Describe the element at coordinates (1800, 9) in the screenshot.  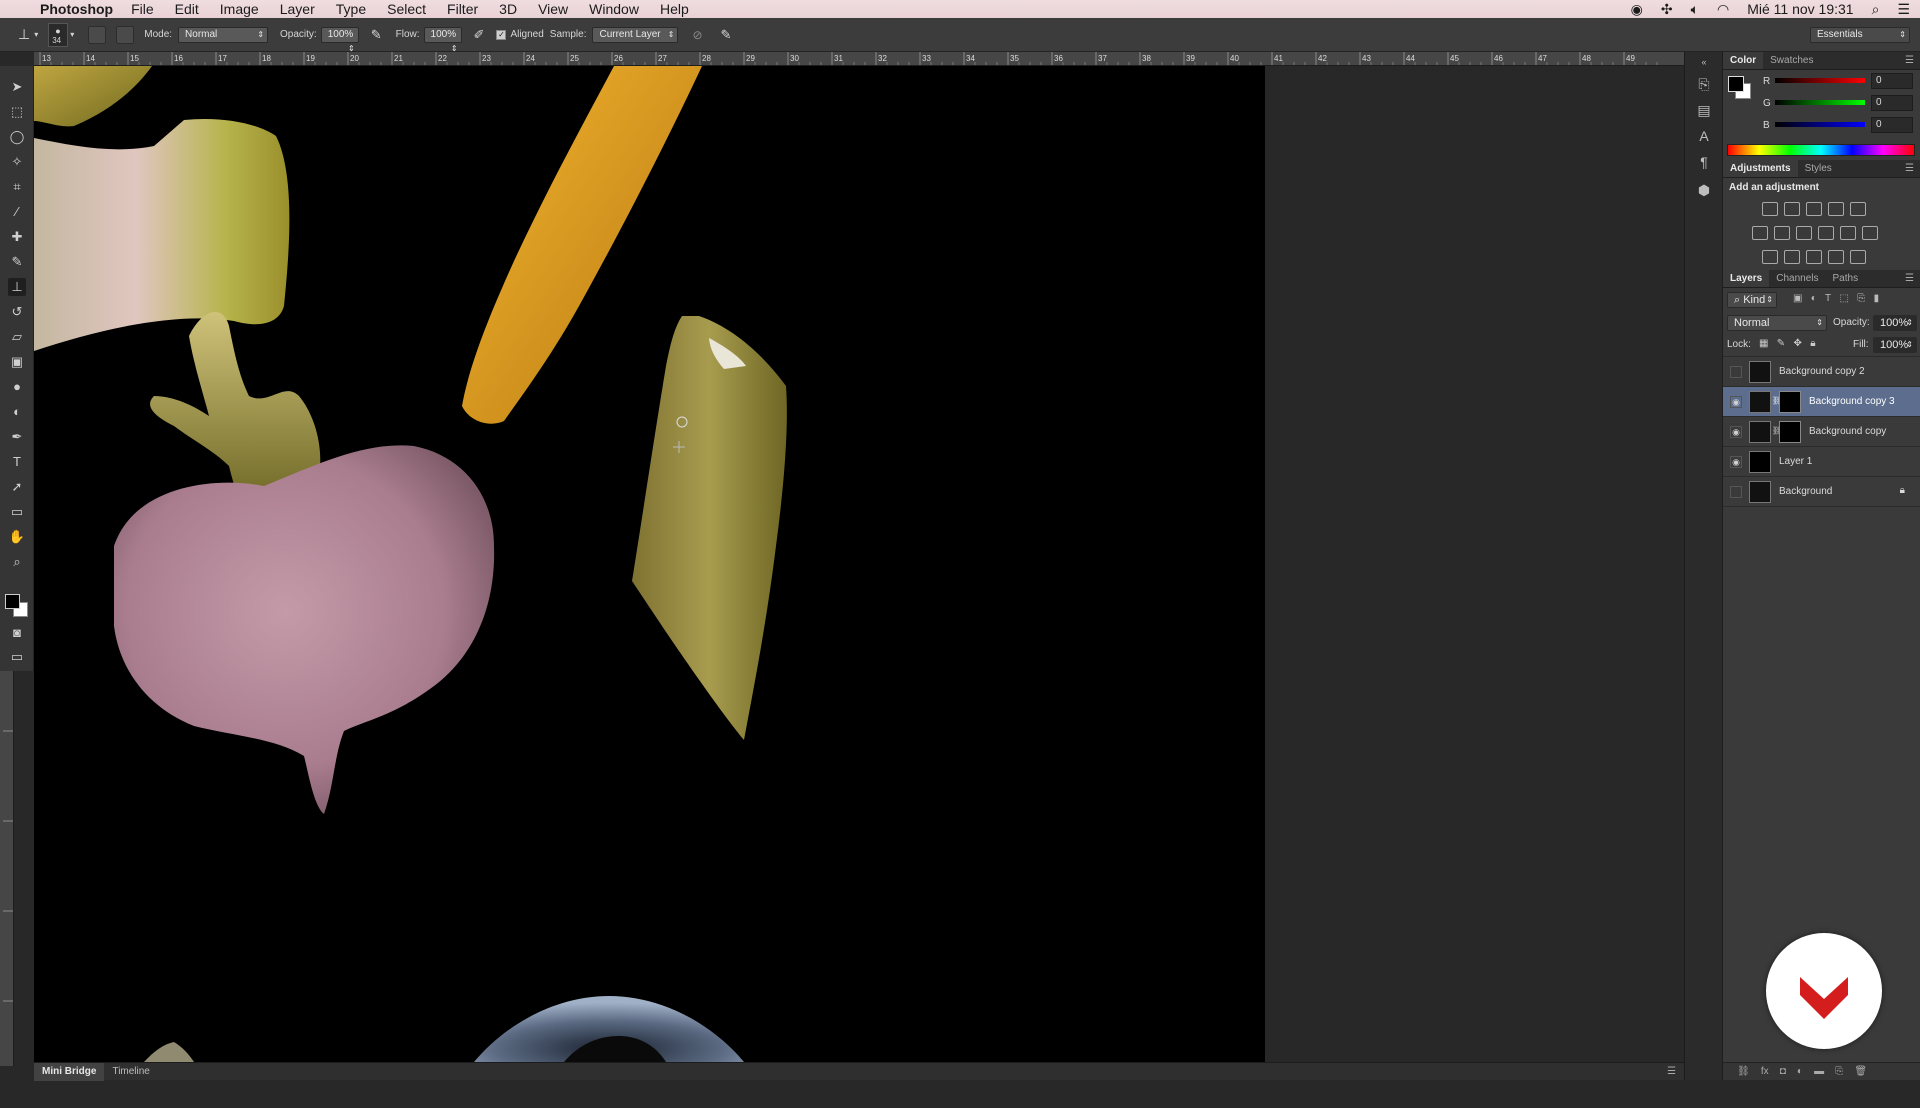
I see `clock: Mié 11 nov 19:31` at that location.